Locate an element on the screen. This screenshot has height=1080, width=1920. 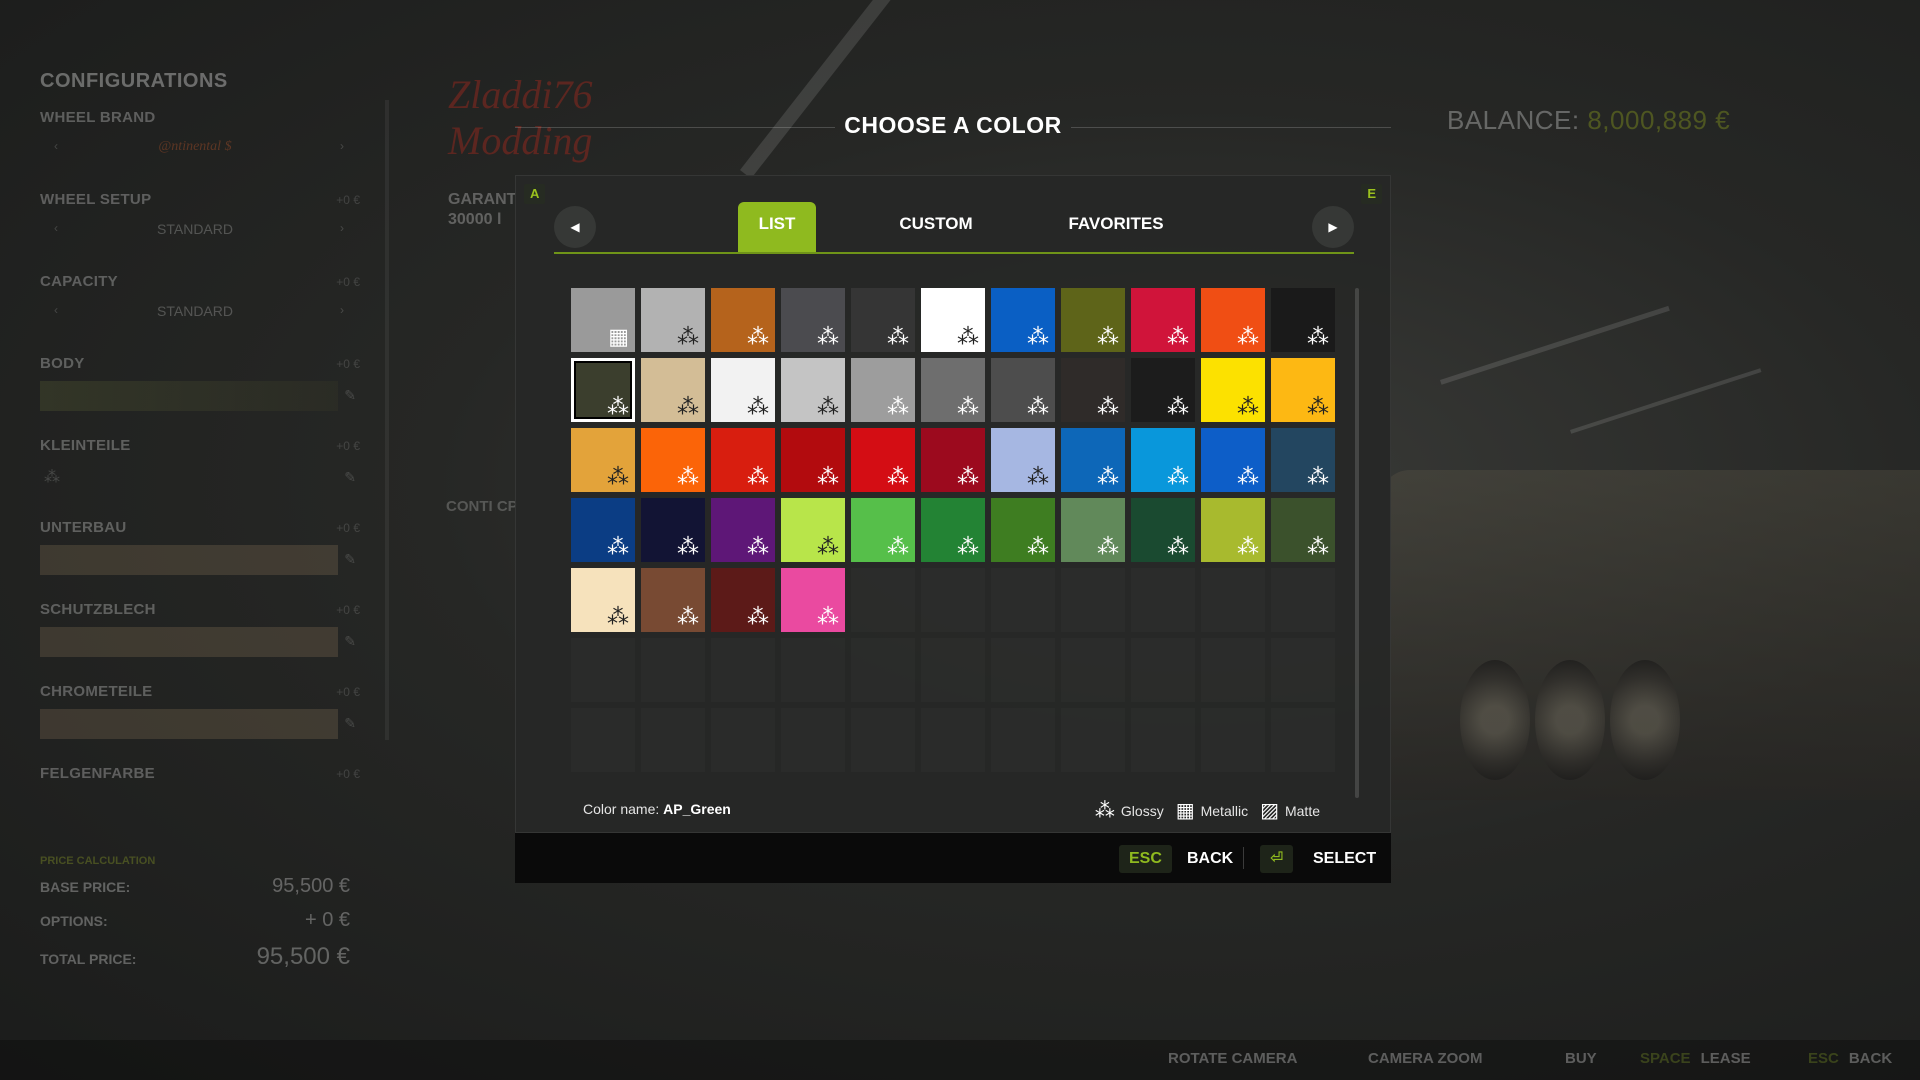
hint-lease: SPACE LEASE is located at coordinates (1695, 1058).